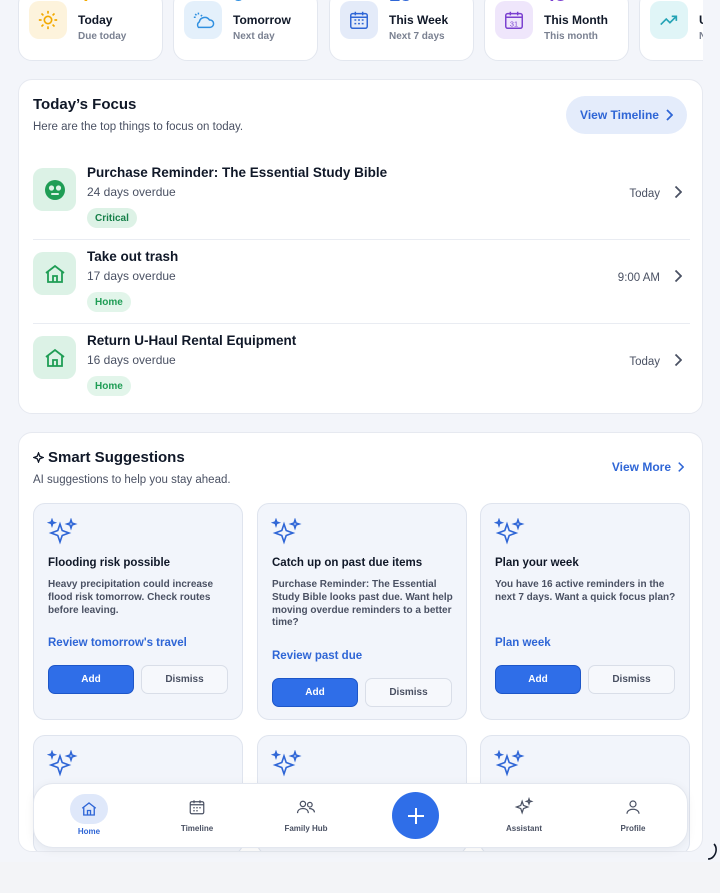  I want to click on suggestion-action-link: Review tomorrow's travel, so click(117, 643).